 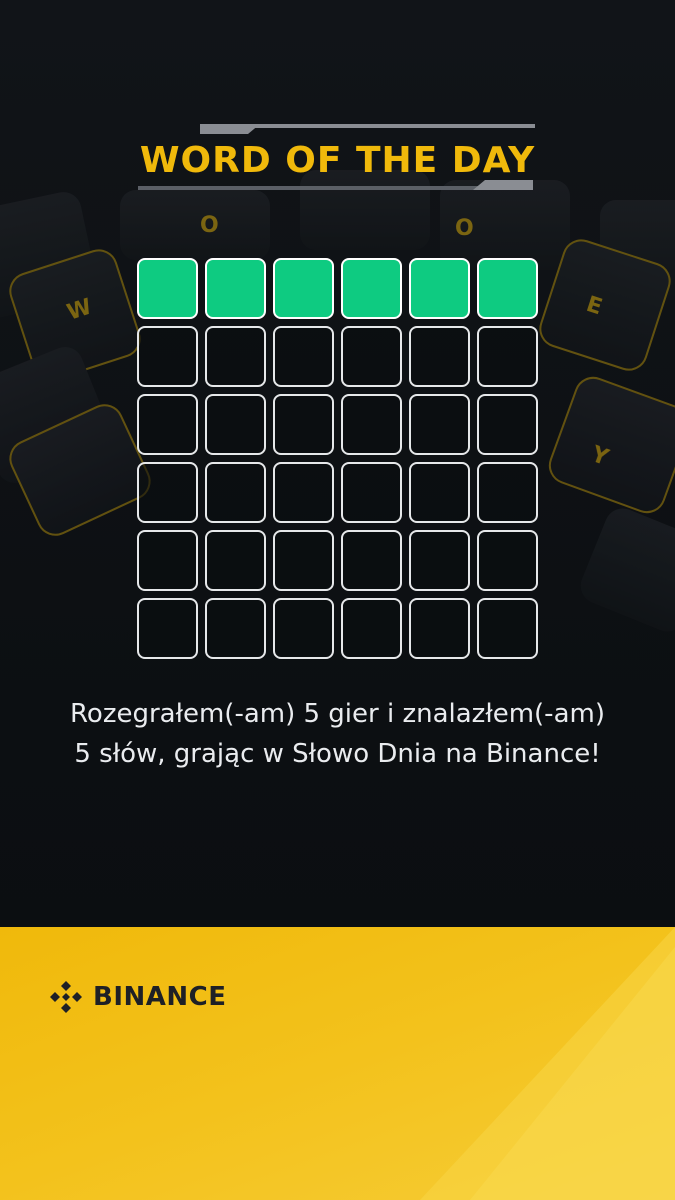 What do you see at coordinates (66, 997) in the screenshot?
I see `binance-diamond-icon` at bounding box center [66, 997].